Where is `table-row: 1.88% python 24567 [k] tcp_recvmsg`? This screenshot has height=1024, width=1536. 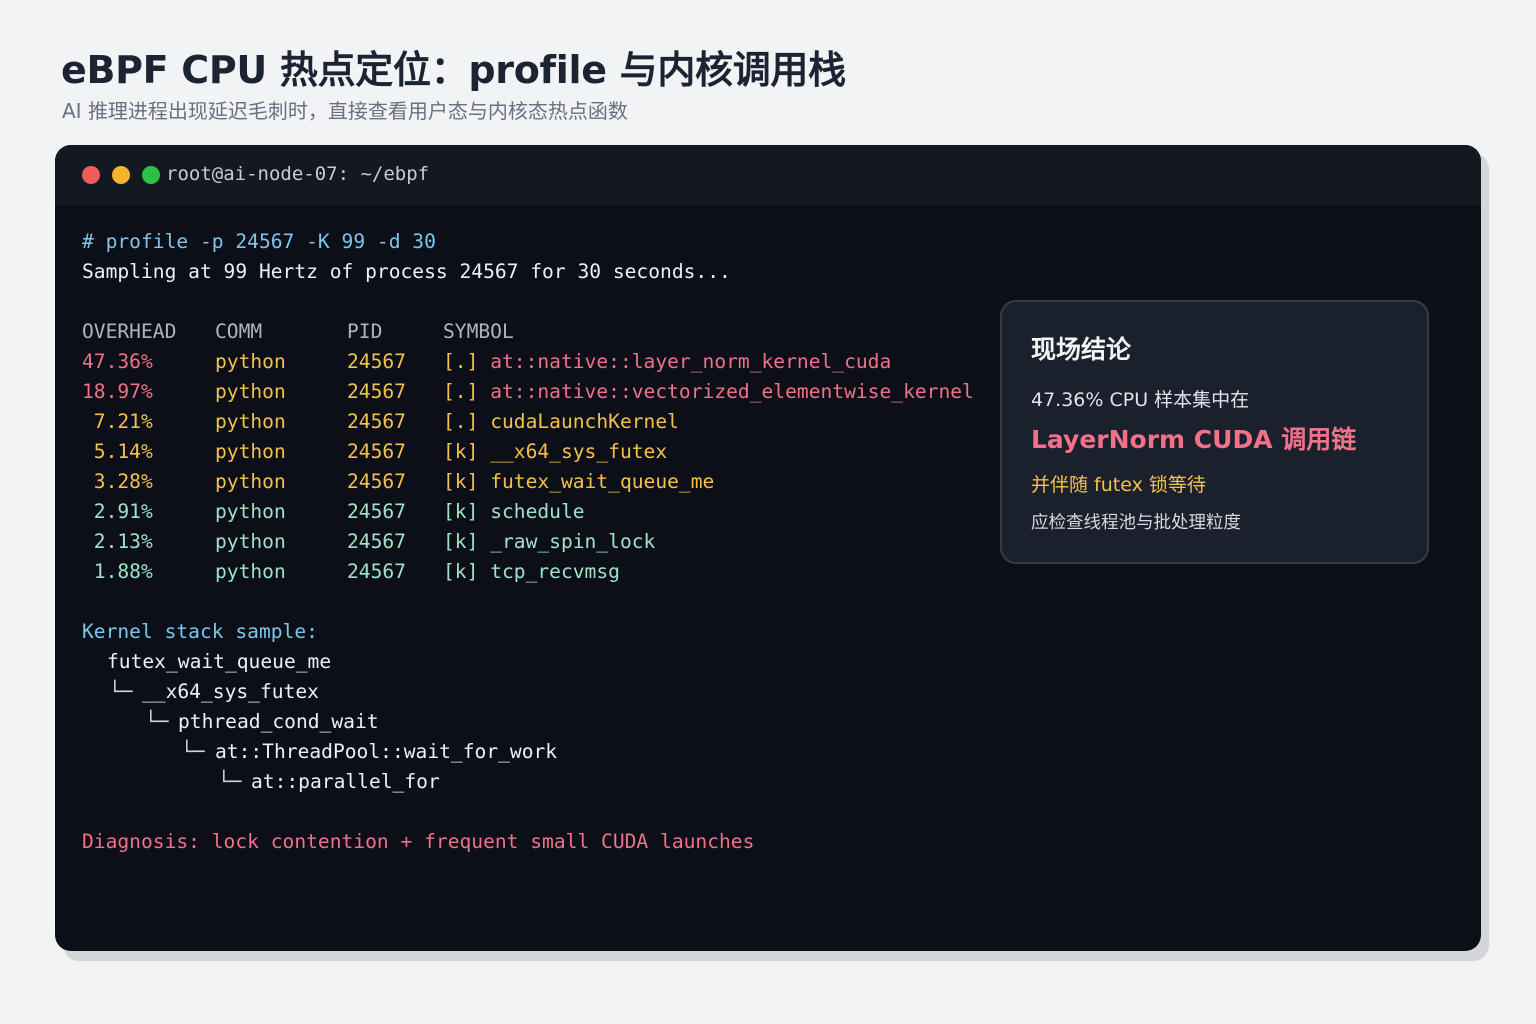 table-row: 1.88% python 24567 [k] tcp_recvmsg is located at coordinates (418, 572).